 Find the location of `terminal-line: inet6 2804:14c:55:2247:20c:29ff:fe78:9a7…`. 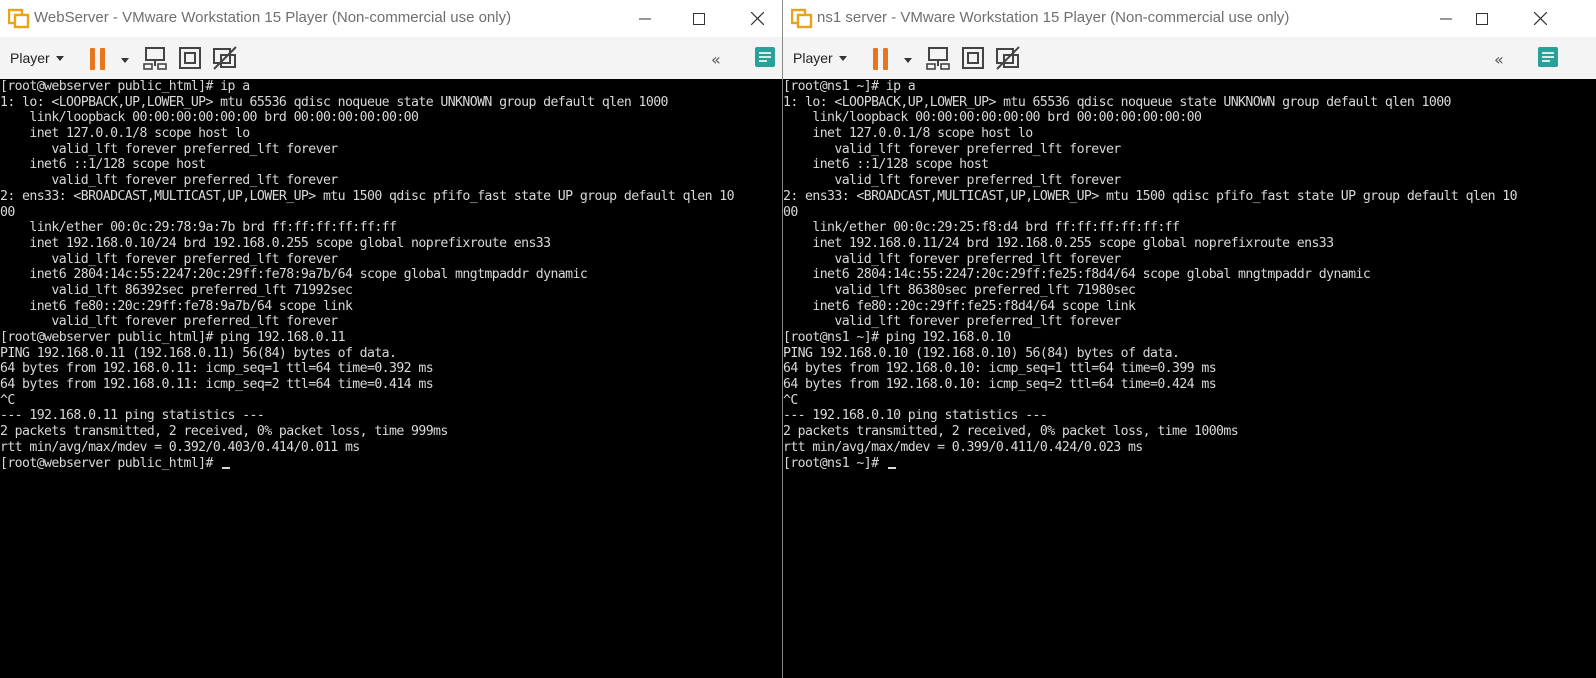

terminal-line: inet6 2804:14c:55:2247:20c:29ff:fe78:9a7… is located at coordinates (294, 275).